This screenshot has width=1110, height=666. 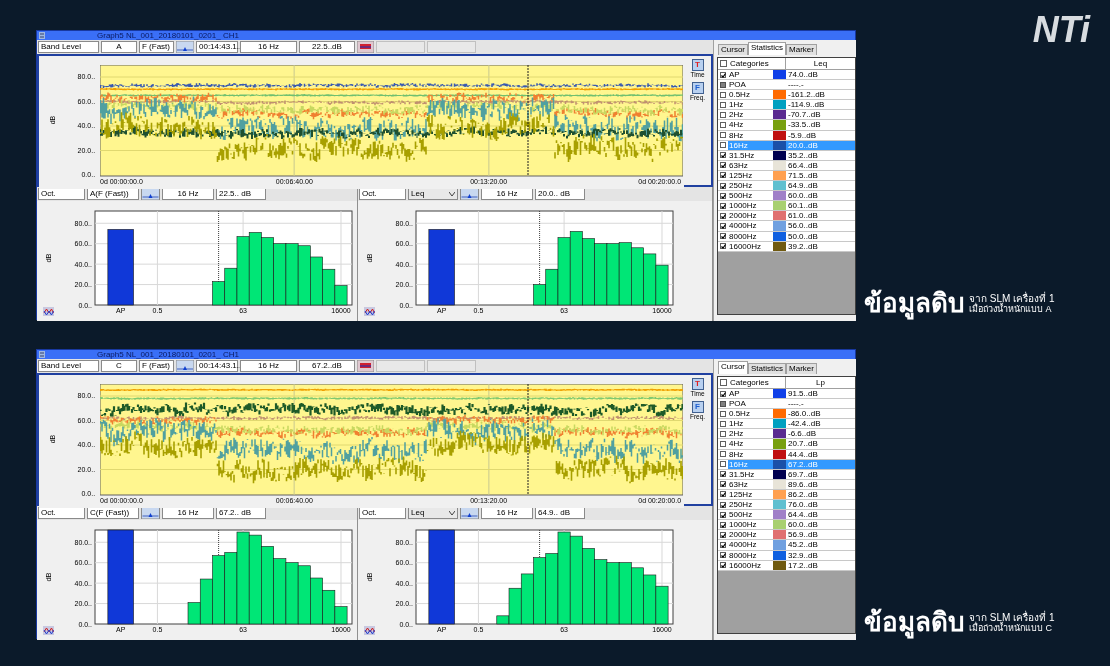 What do you see at coordinates (786, 135) in the screenshot?
I see `table-row: 8Hz -5.9..dB` at bounding box center [786, 135].